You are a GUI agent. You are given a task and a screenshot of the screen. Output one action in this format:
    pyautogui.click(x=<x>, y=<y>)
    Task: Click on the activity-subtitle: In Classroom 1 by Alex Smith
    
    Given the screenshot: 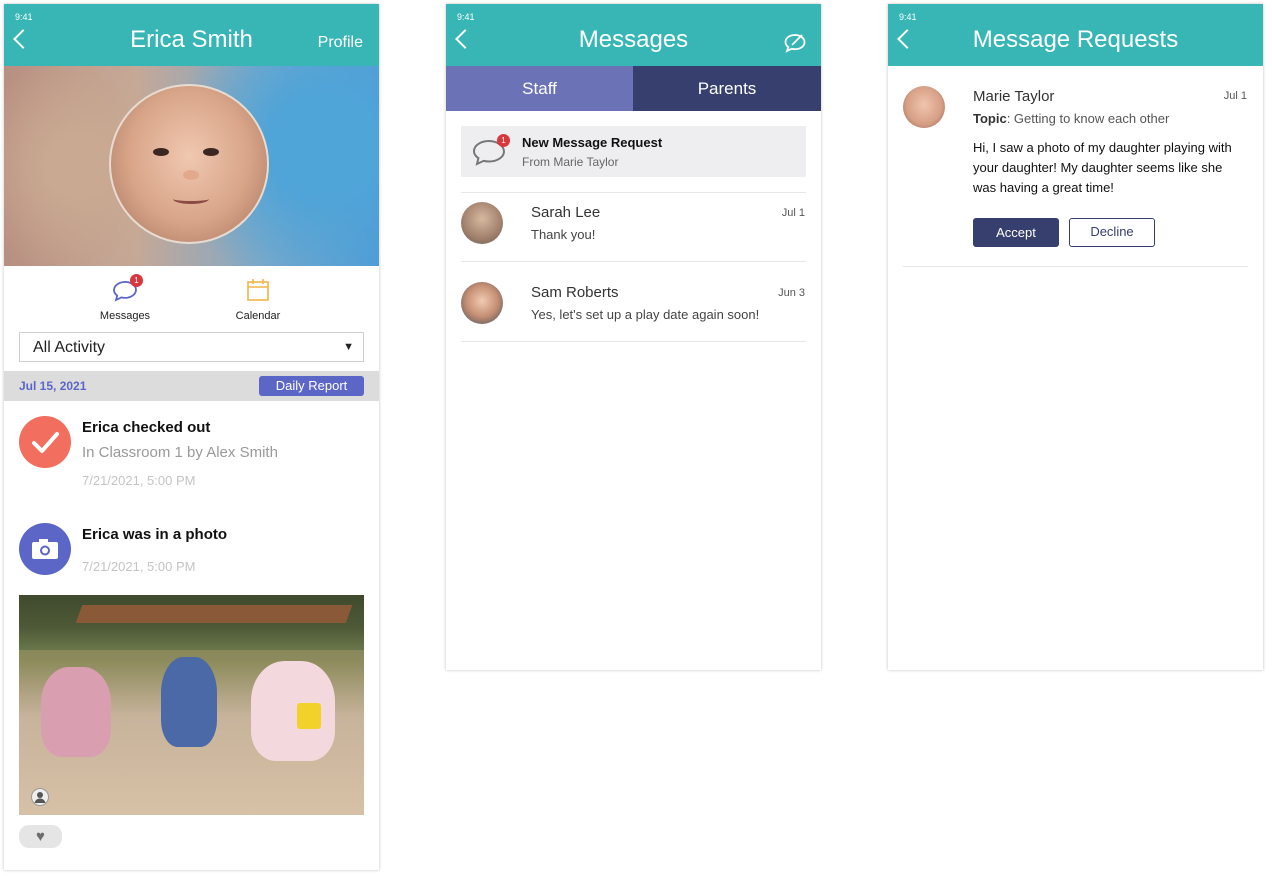 What is the action you would take?
    pyautogui.click(x=180, y=452)
    